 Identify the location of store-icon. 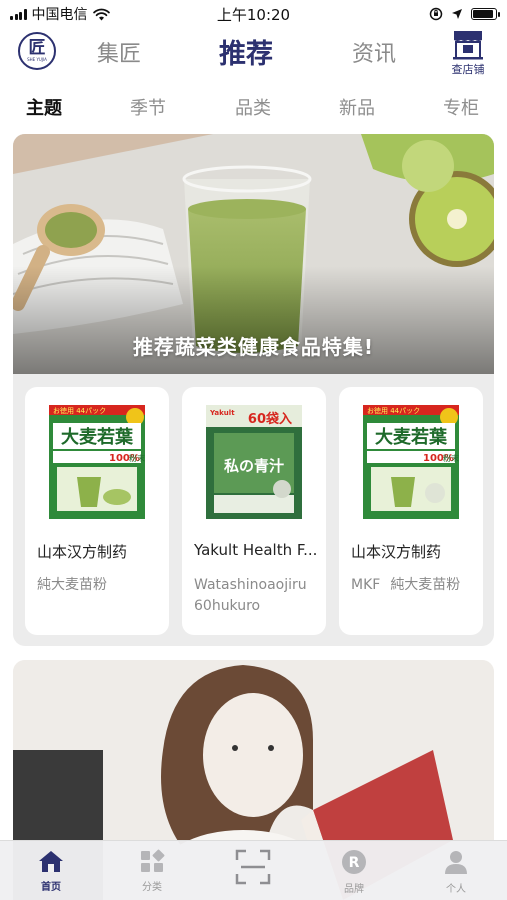
(468, 45).